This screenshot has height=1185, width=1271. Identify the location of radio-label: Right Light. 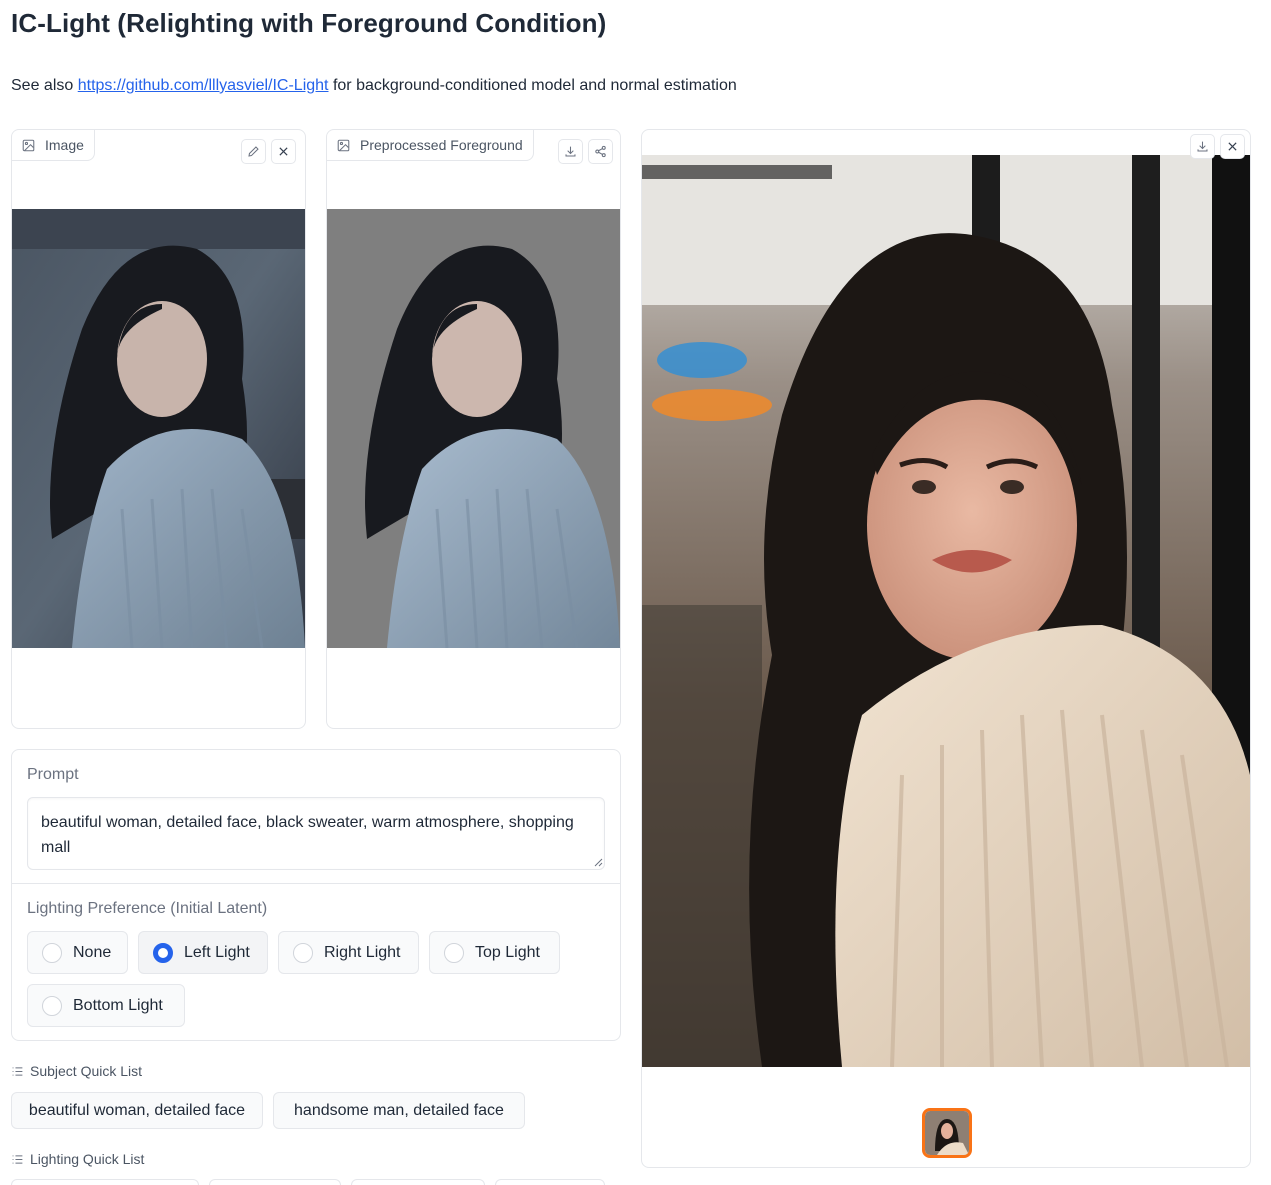
(362, 952).